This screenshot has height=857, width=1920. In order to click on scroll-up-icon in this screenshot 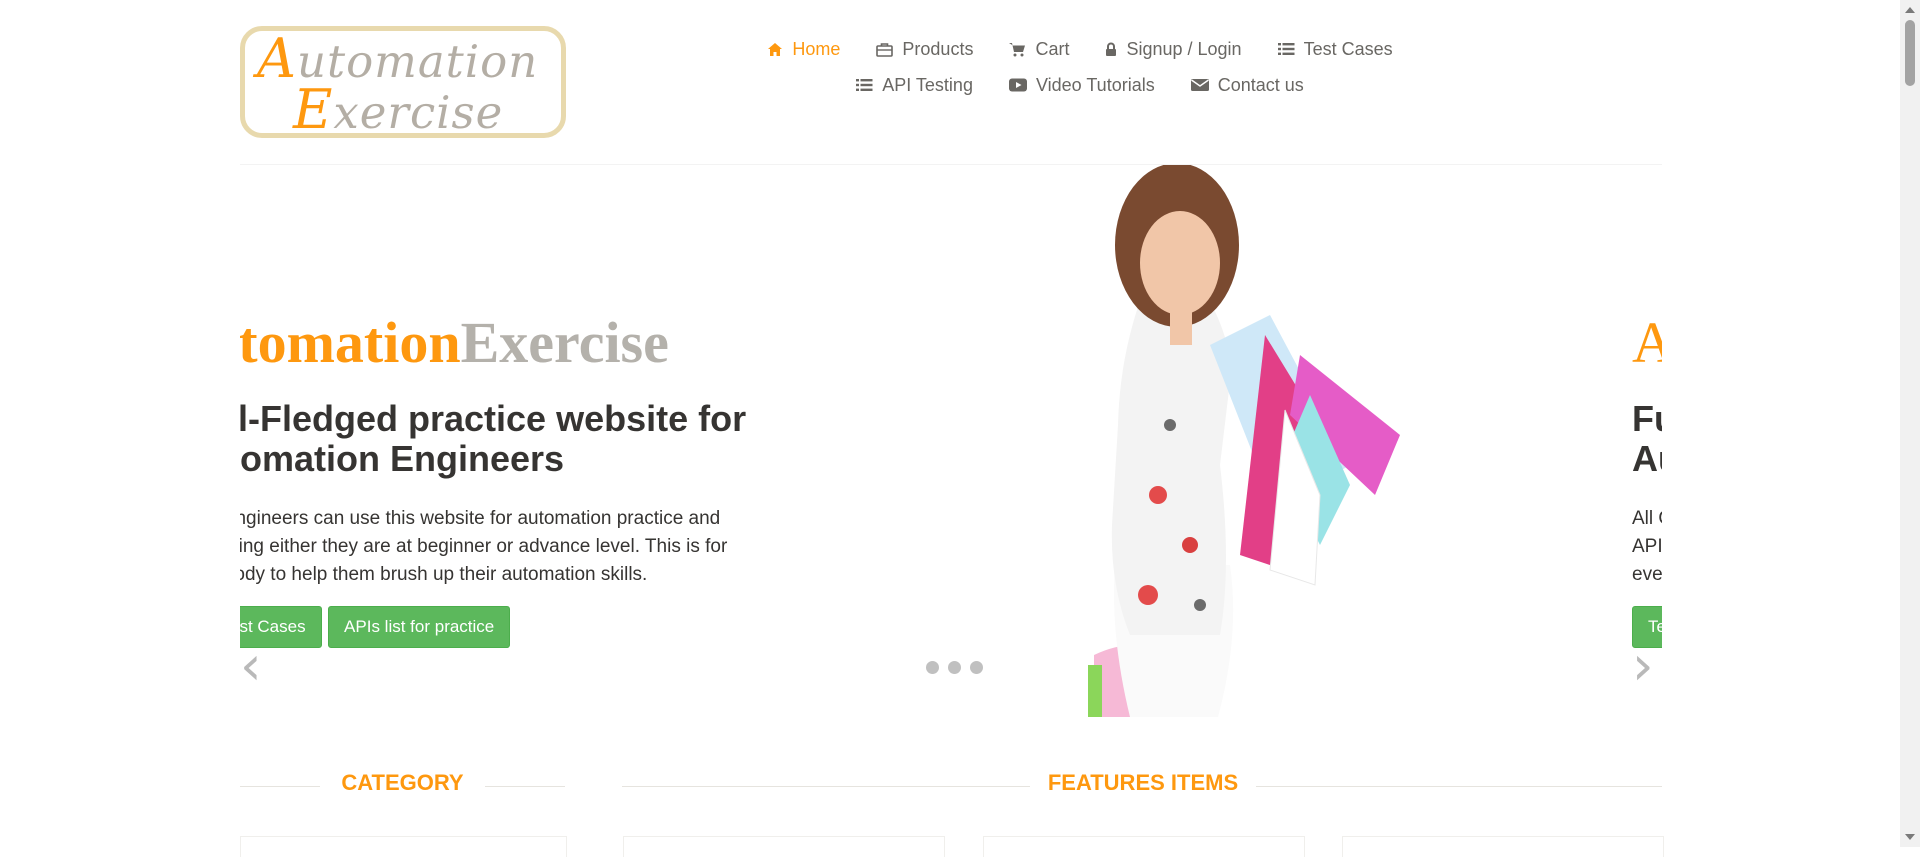, I will do `click(1910, 10)`.